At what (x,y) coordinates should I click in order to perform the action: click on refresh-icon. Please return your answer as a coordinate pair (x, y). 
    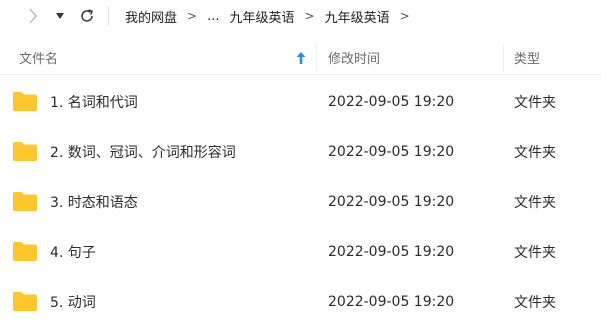
    Looking at the image, I should click on (87, 16).